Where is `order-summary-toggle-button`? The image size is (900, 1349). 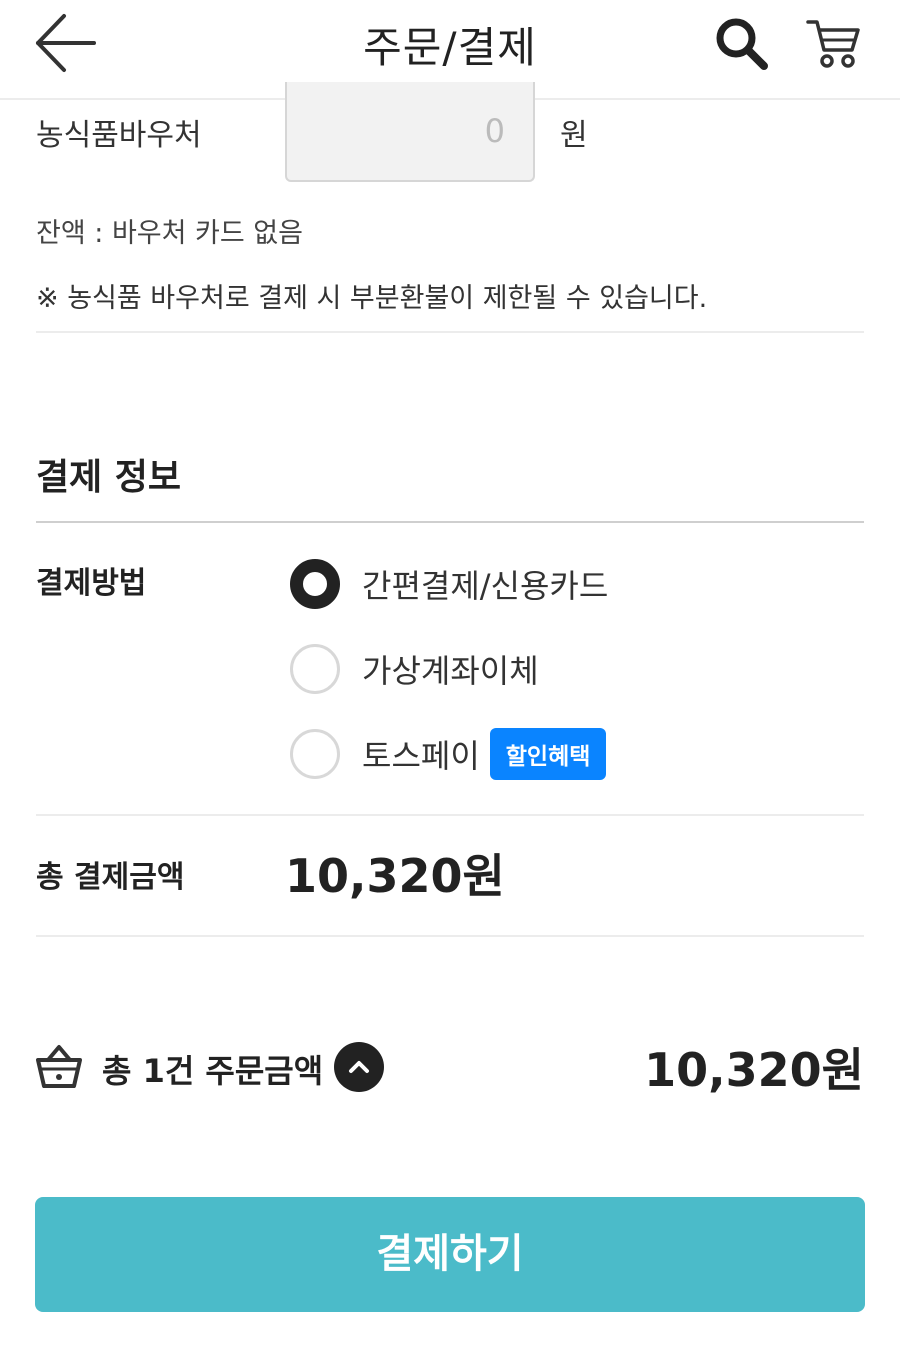 order-summary-toggle-button is located at coordinates (359, 1067).